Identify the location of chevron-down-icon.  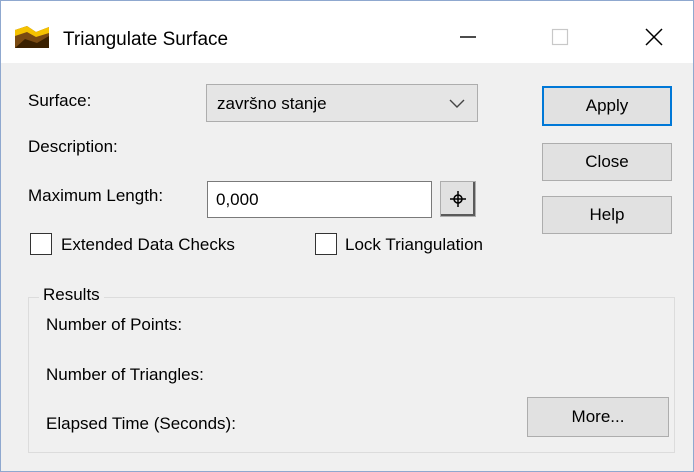
(457, 103).